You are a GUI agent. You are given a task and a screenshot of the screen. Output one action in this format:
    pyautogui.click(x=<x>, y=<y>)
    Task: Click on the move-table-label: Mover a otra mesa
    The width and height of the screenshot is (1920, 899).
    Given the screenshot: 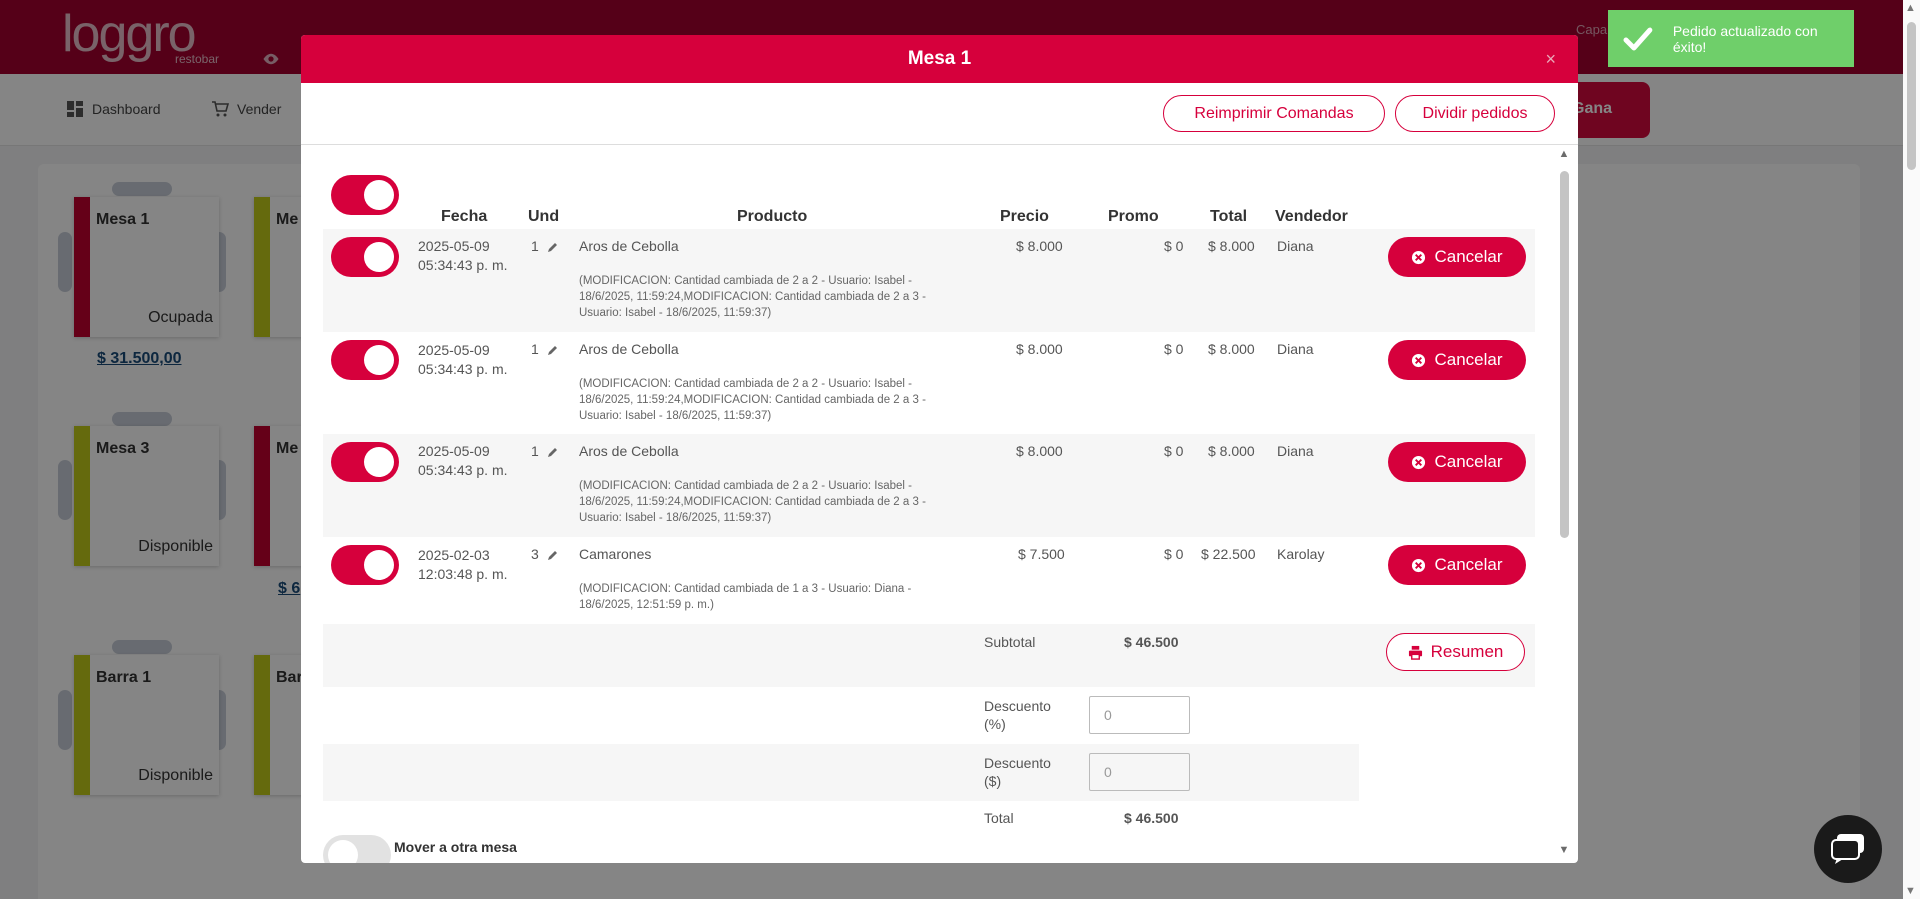 What is the action you would take?
    pyautogui.click(x=455, y=847)
    